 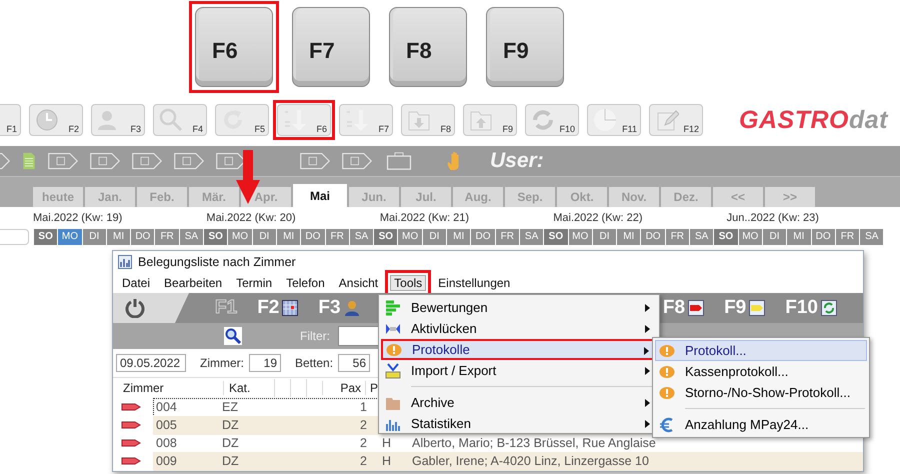 I want to click on briefcase-icon, so click(x=399, y=161).